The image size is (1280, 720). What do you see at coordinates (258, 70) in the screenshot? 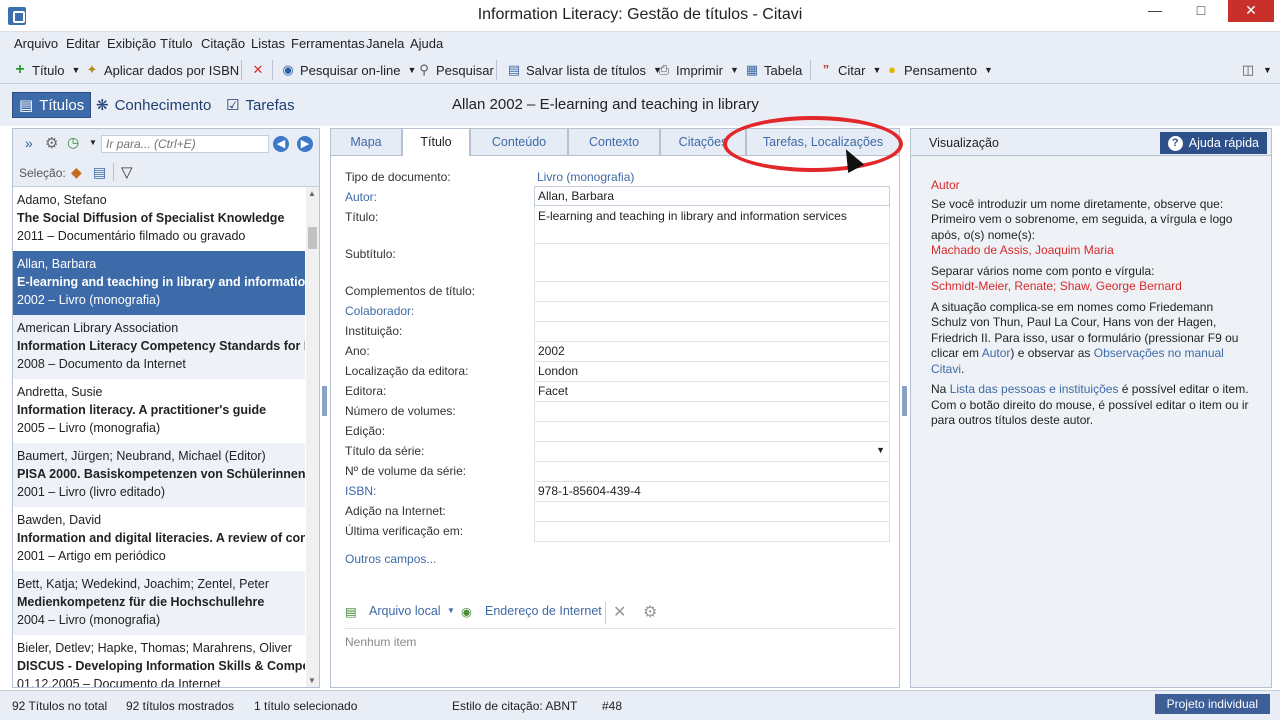
I see `delete-button: ✕` at bounding box center [258, 70].